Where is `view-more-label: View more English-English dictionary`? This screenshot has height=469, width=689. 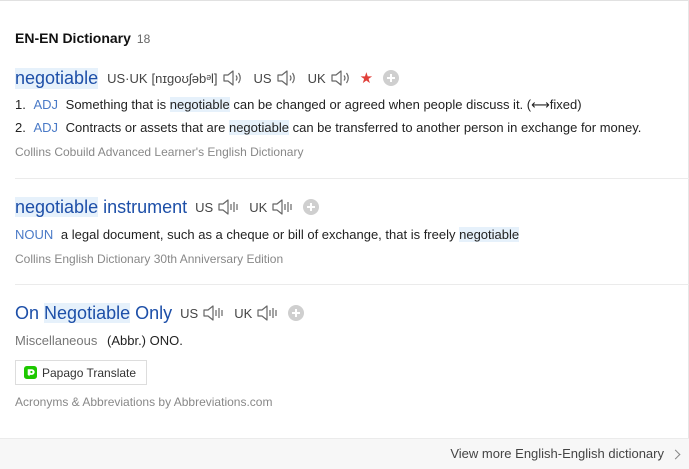
view-more-label: View more English-English dictionary is located at coordinates (557, 453).